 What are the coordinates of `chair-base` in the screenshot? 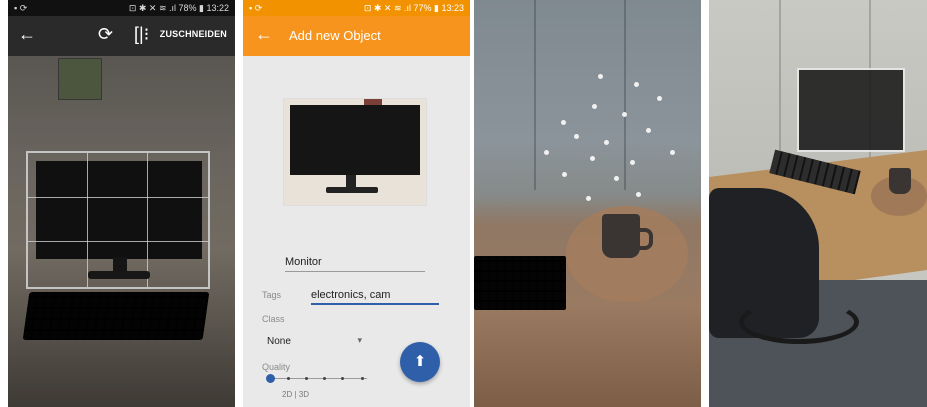 It's located at (799, 322).